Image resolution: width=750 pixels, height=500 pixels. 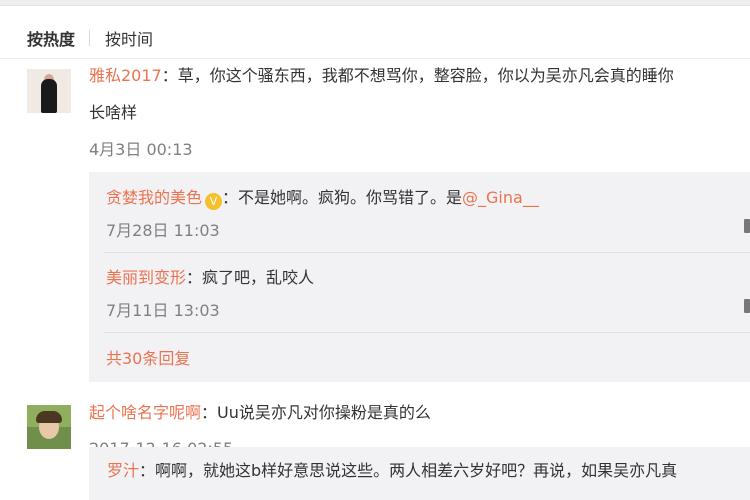 I want to click on sort-divider, so click(x=375, y=58).